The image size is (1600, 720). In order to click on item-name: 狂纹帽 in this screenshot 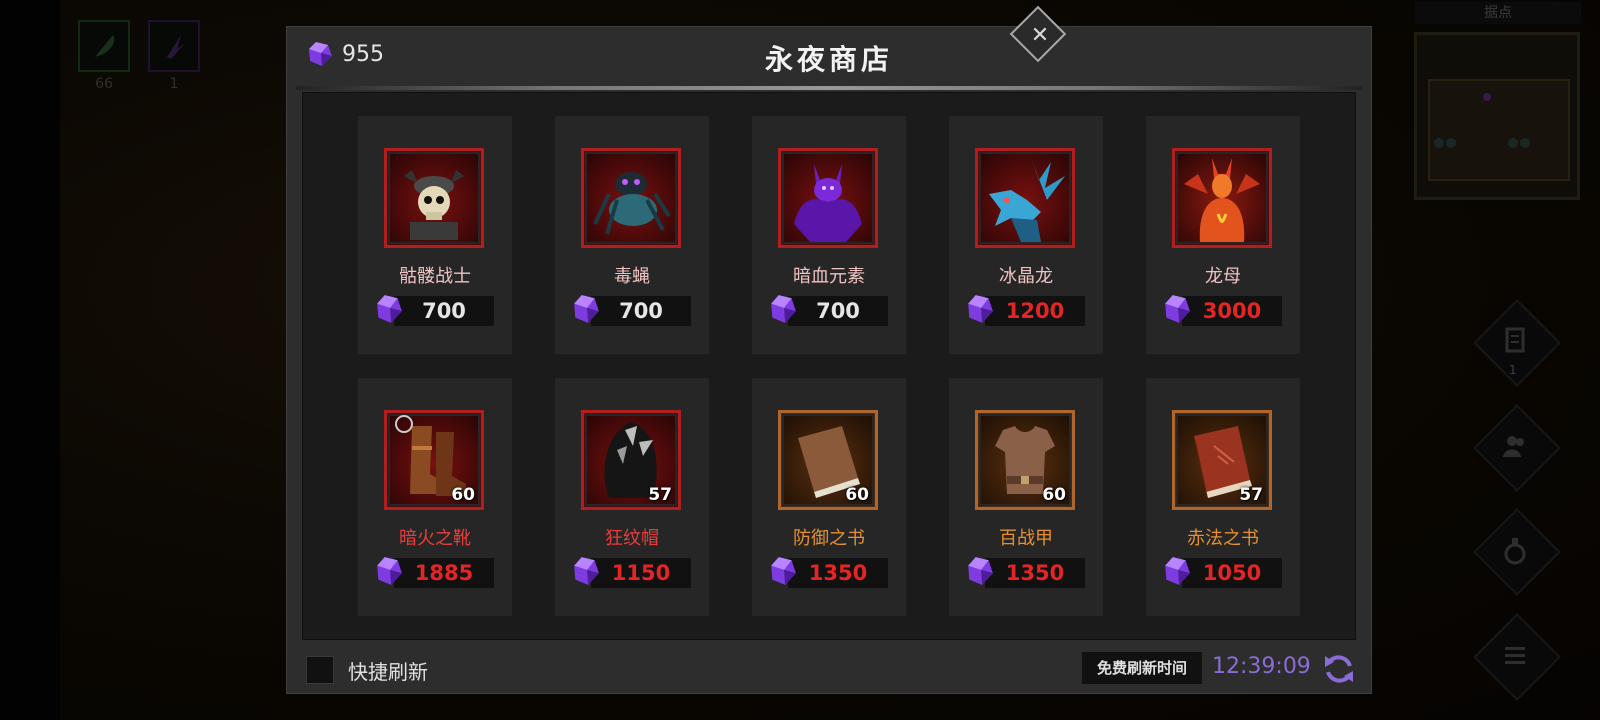, I will do `click(632, 538)`.